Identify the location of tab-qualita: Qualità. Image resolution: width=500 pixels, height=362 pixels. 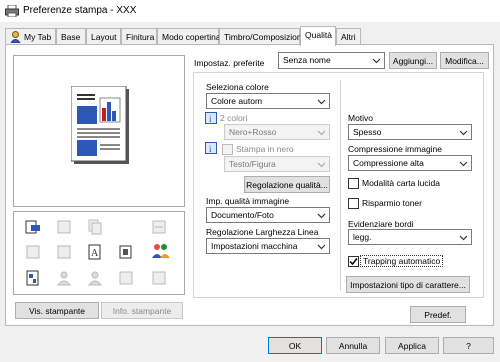
(318, 36).